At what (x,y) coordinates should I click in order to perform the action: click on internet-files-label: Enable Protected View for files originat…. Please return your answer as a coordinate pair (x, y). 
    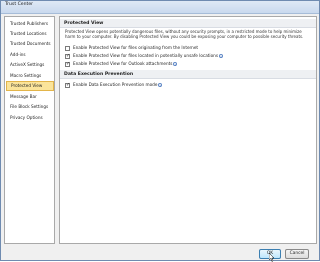
    Looking at the image, I should click on (136, 47).